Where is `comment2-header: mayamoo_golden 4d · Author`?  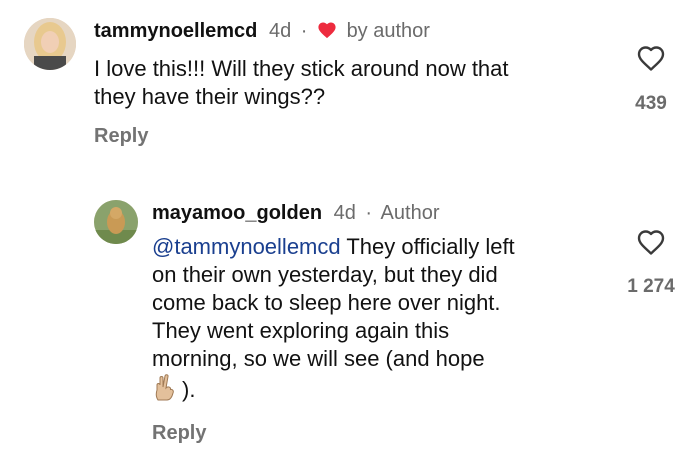 comment2-header: mayamoo_golden 4d · Author is located at coordinates (295, 213).